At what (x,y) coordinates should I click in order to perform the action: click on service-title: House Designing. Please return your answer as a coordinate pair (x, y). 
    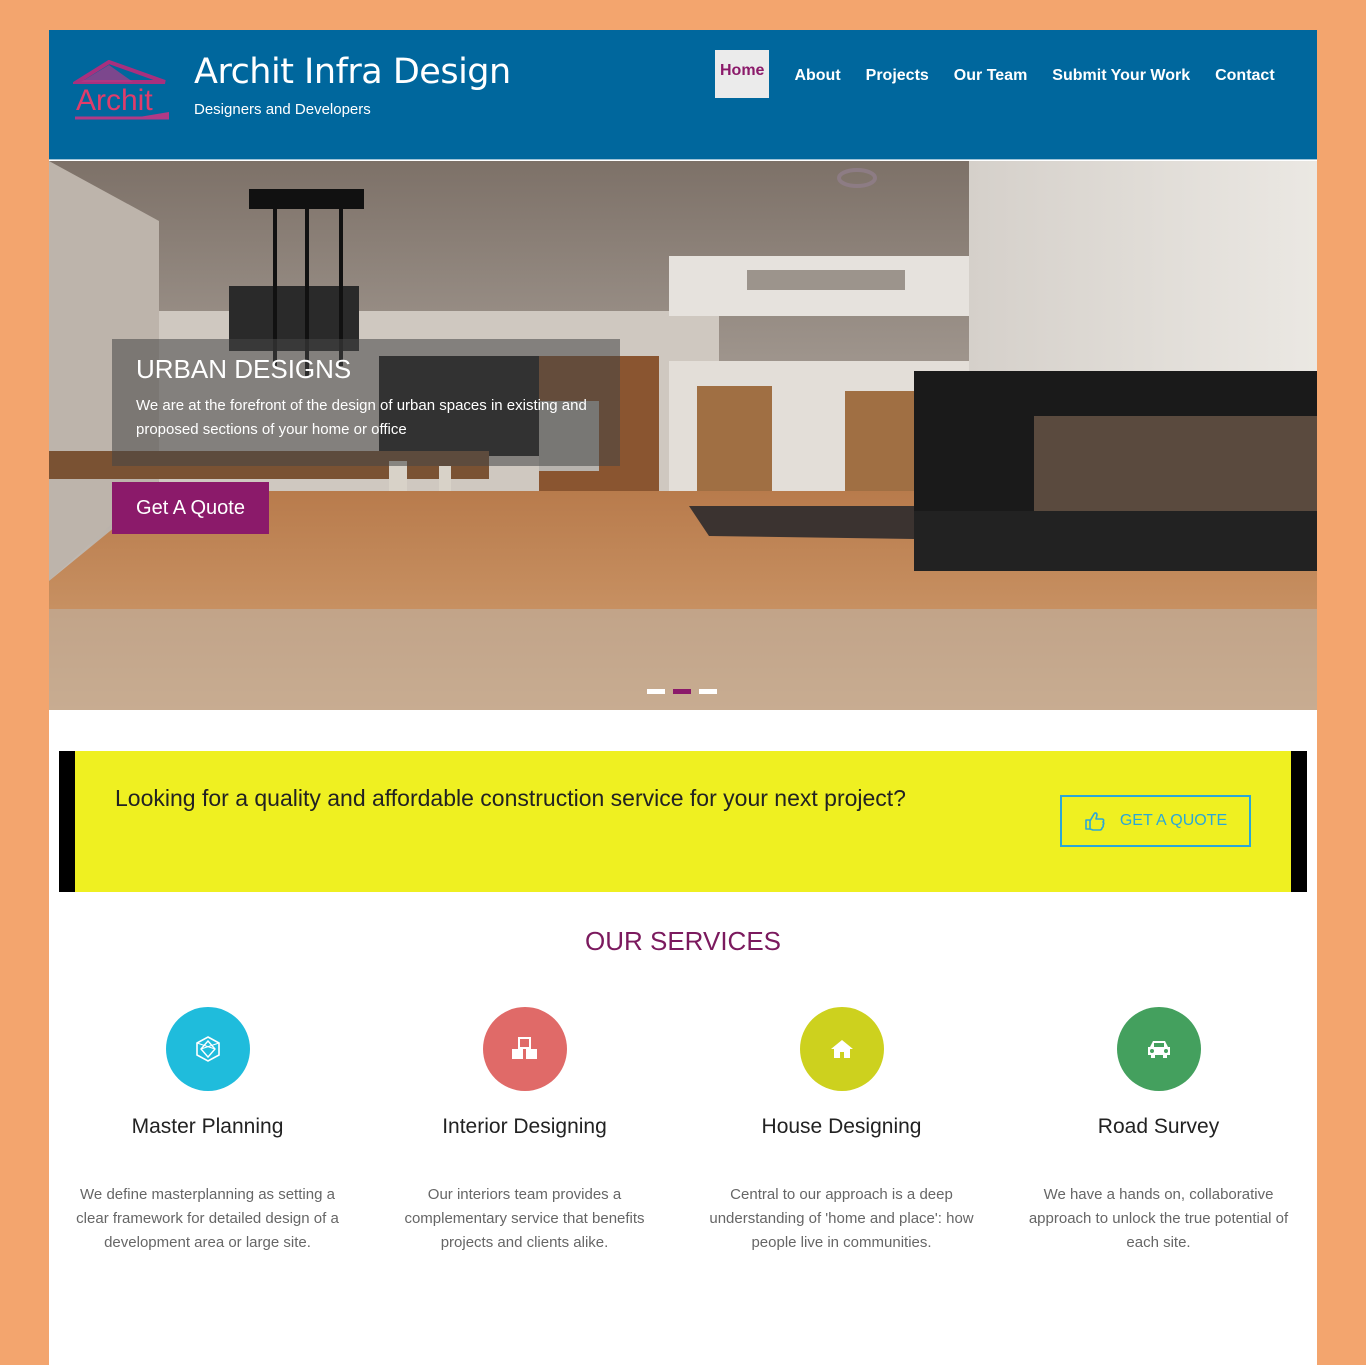
    Looking at the image, I should click on (841, 1126).